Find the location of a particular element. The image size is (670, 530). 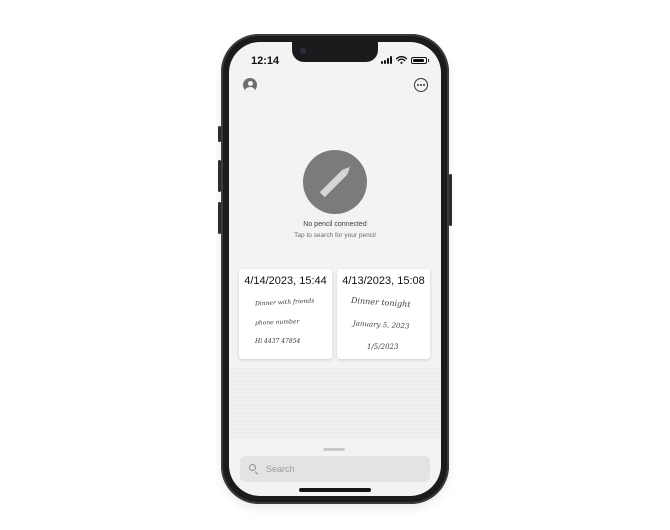

note-handwriting-line: phone number is located at coordinates (277, 322).